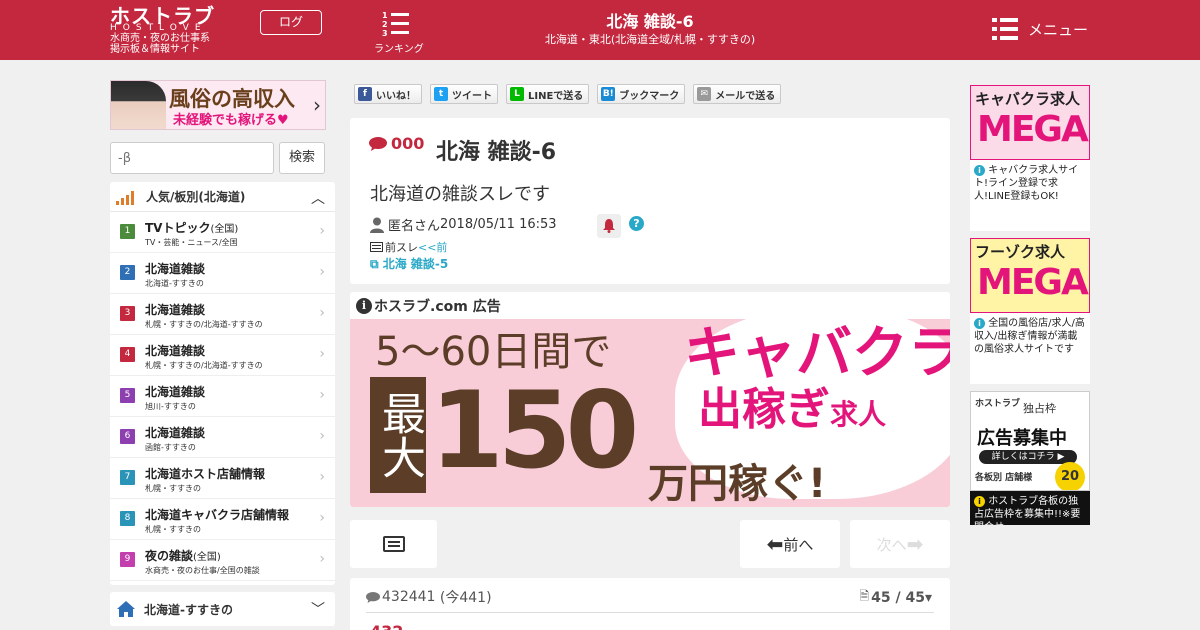 The image size is (1200, 630). I want to click on prev-label: 前スレ, so click(401, 247).